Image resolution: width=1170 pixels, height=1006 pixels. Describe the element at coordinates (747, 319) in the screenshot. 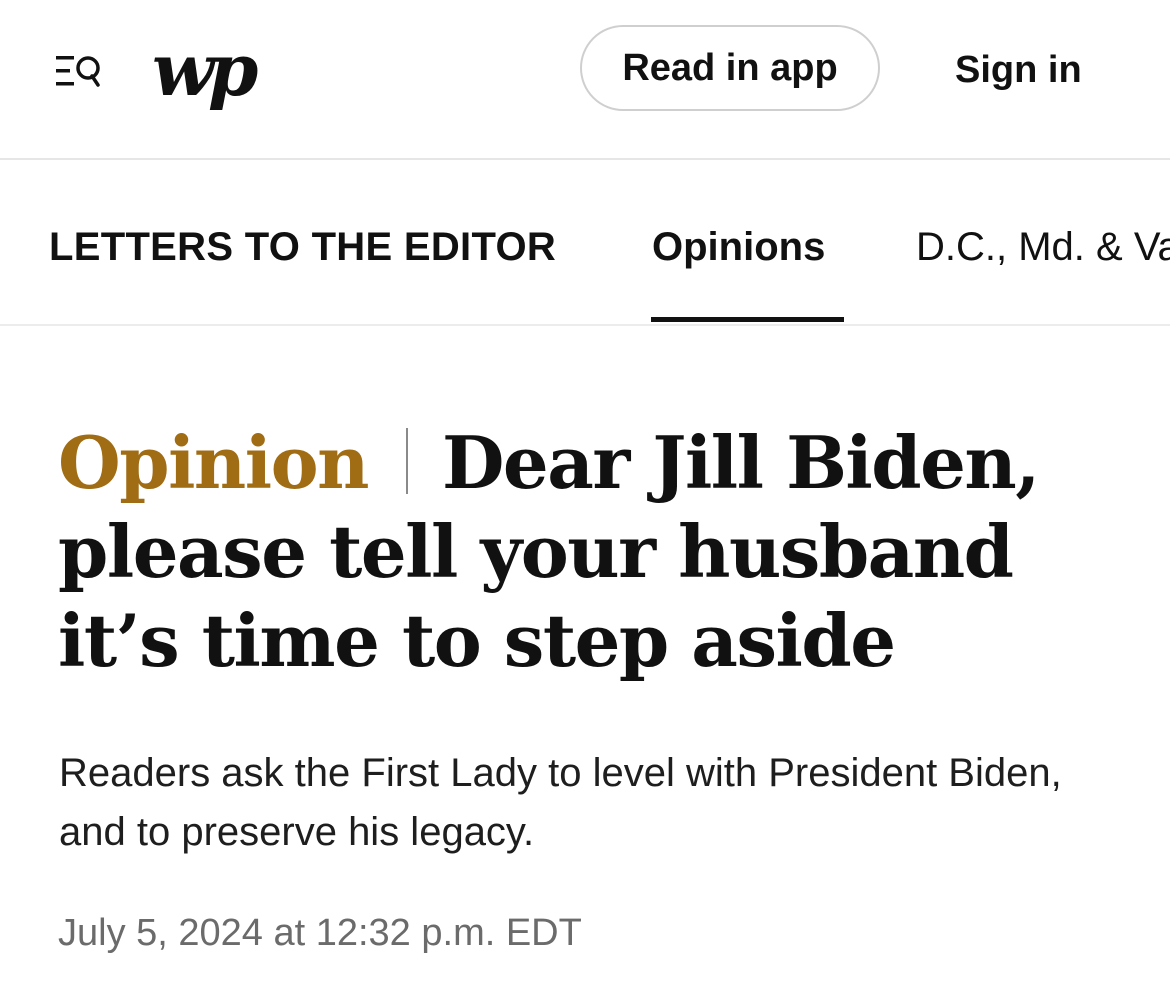

I see `active-tab-indicator` at that location.